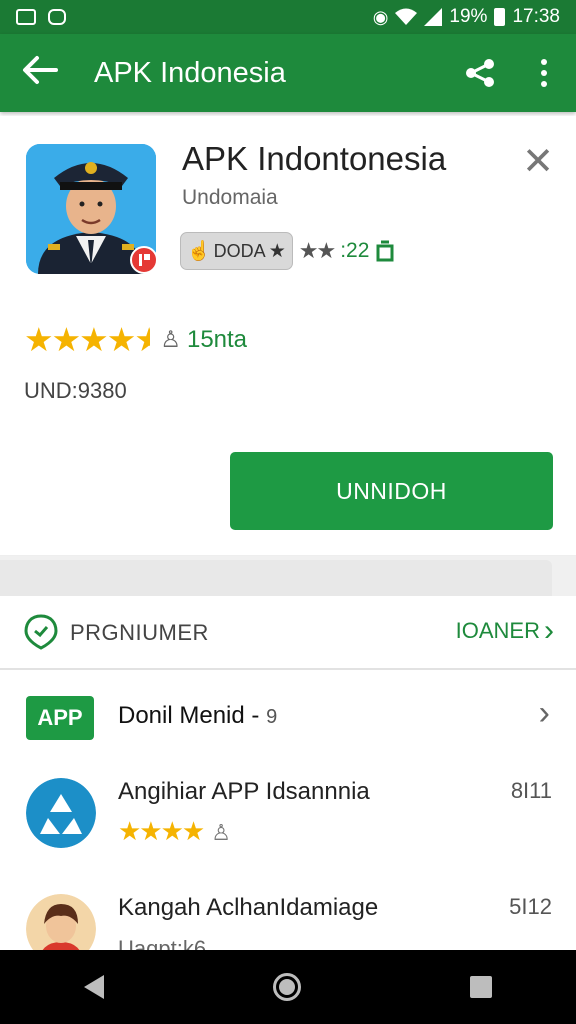  I want to click on chip-label: DODA, so click(239, 250).